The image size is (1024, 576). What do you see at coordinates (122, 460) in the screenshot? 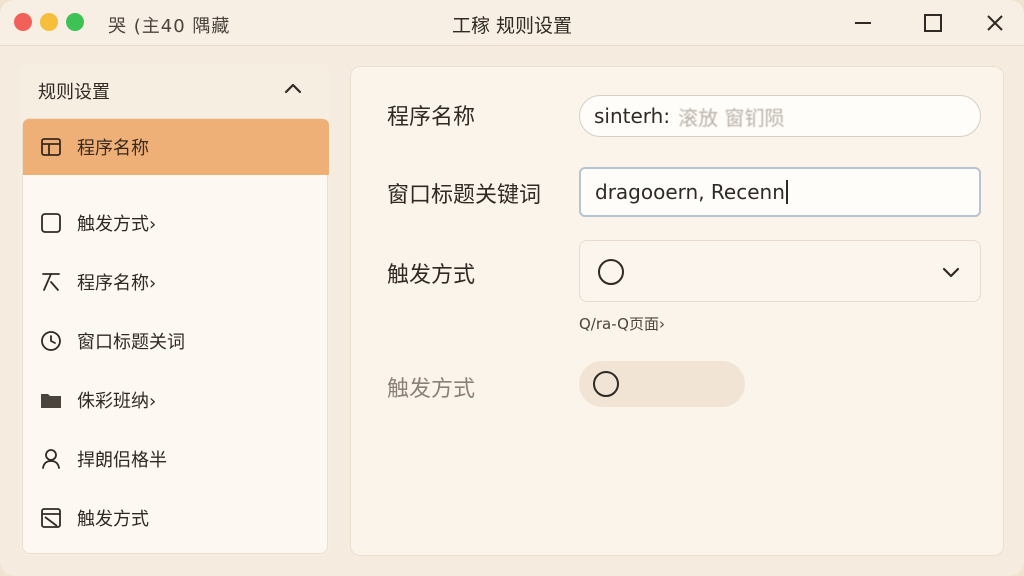
I see `sidebar-item-label: 捍朗侣格半` at bounding box center [122, 460].